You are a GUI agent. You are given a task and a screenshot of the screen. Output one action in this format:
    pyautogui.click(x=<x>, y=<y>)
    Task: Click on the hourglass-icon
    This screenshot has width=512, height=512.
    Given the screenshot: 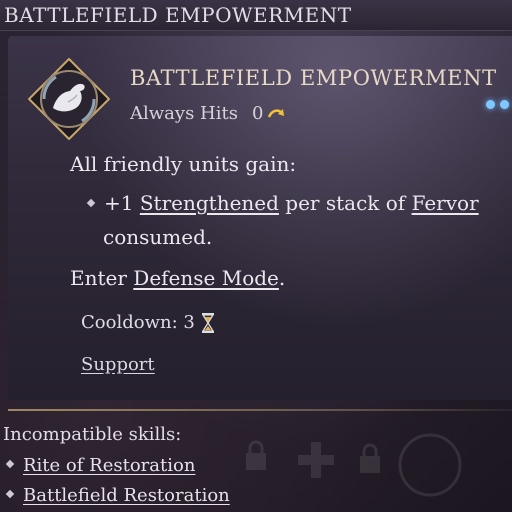 What is the action you would take?
    pyautogui.click(x=207, y=322)
    